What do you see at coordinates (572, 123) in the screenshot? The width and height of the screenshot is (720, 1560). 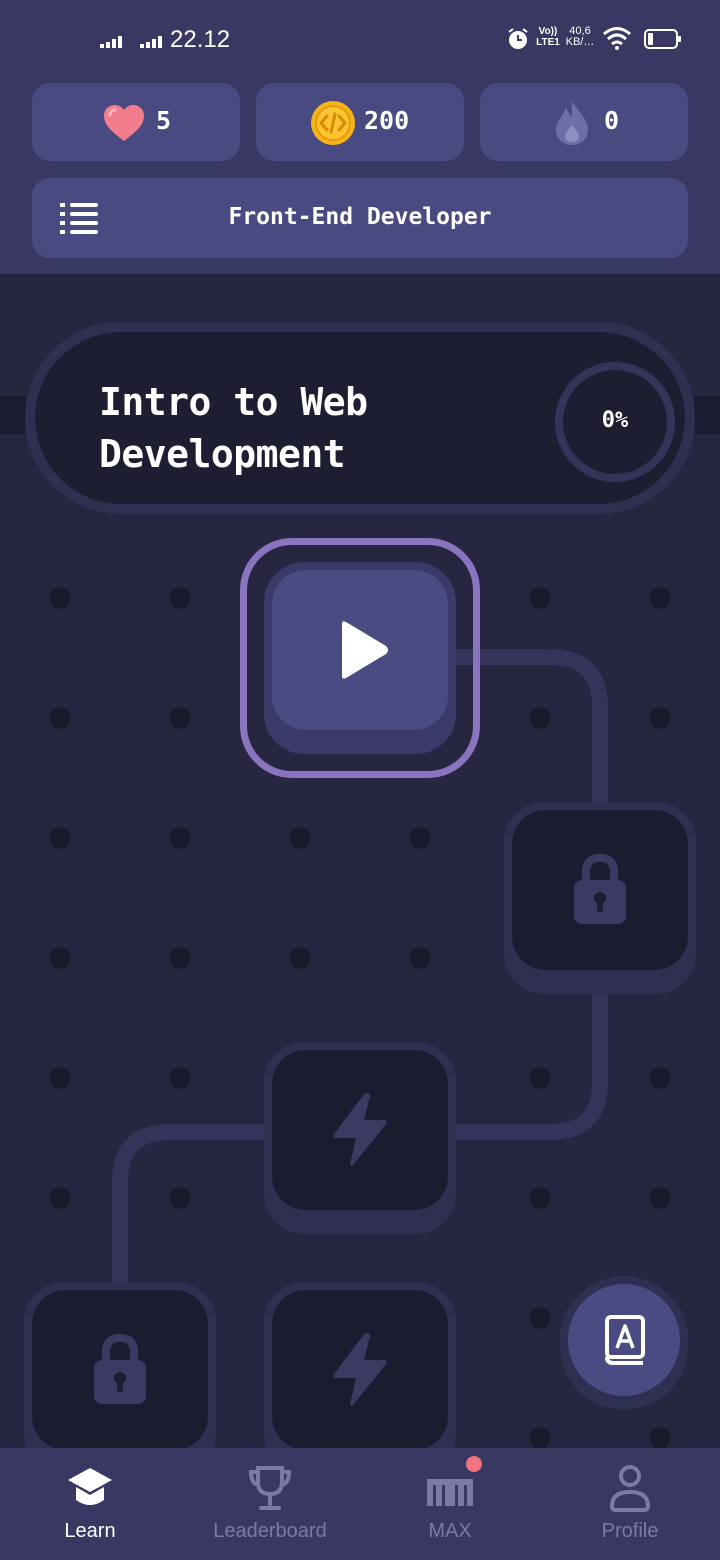 I see `flame-icon` at bounding box center [572, 123].